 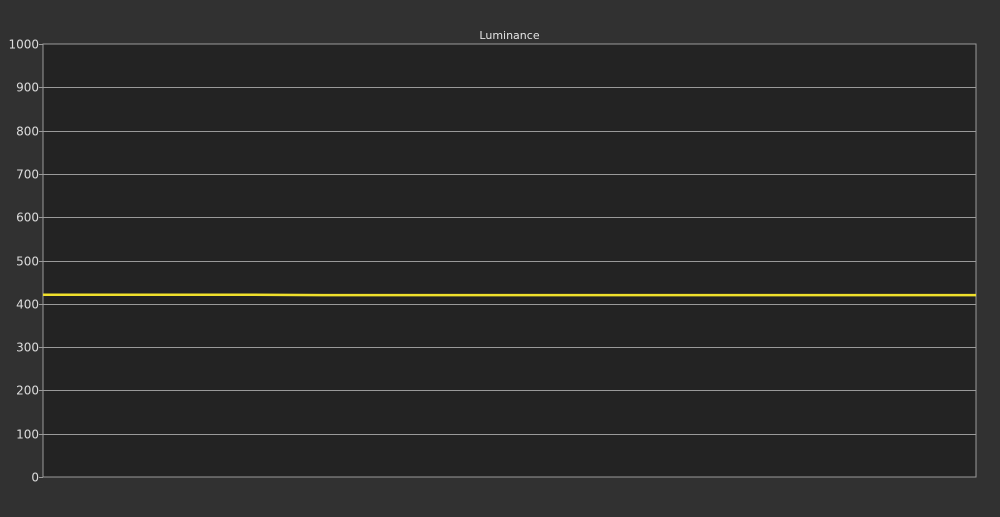 What do you see at coordinates (509, 35) in the screenshot?
I see `chart-title: Luminance` at bounding box center [509, 35].